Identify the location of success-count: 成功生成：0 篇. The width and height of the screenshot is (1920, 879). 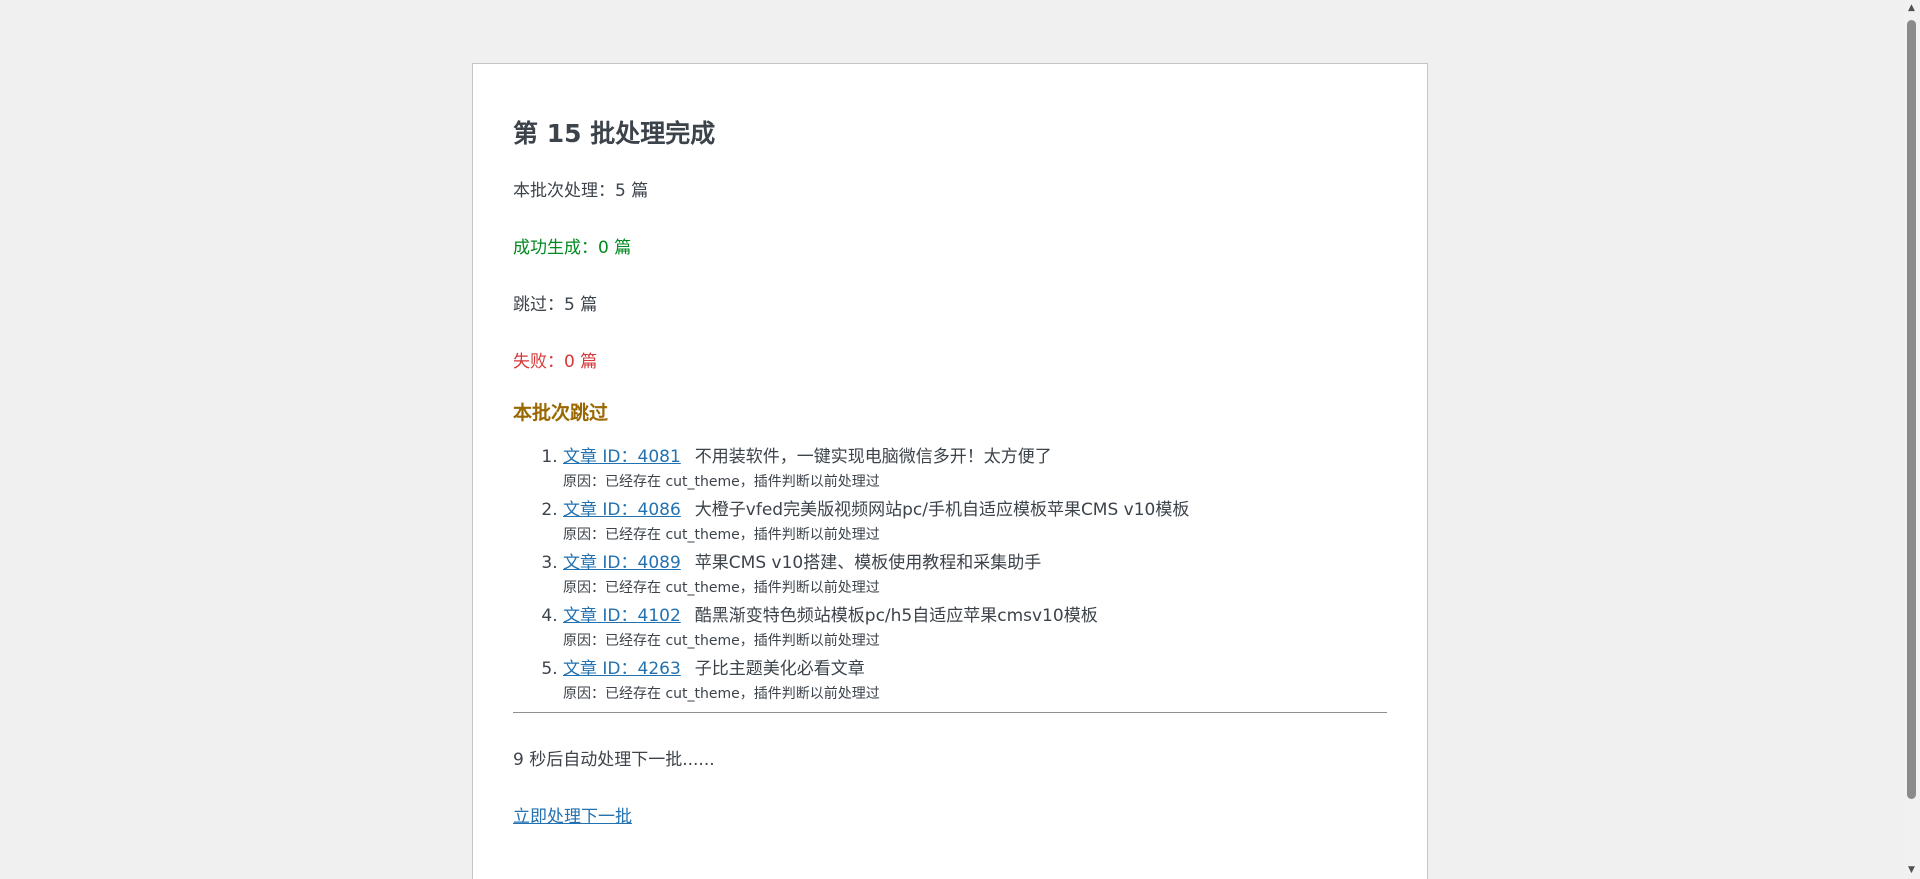
(572, 248).